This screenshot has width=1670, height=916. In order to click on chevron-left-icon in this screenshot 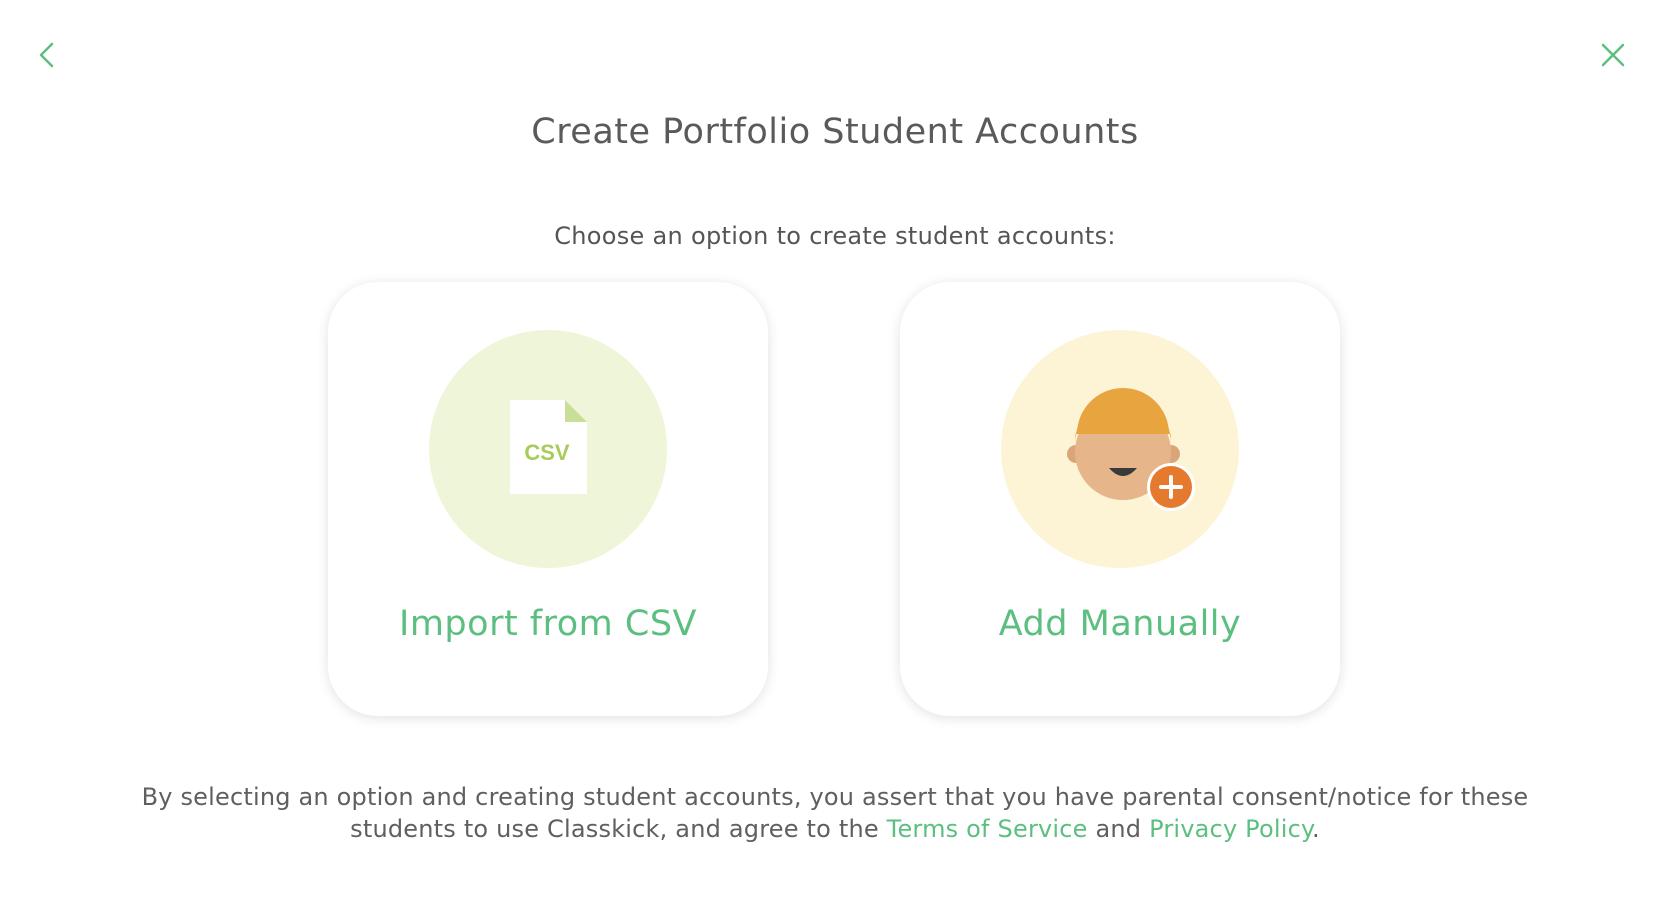, I will do `click(46, 55)`.